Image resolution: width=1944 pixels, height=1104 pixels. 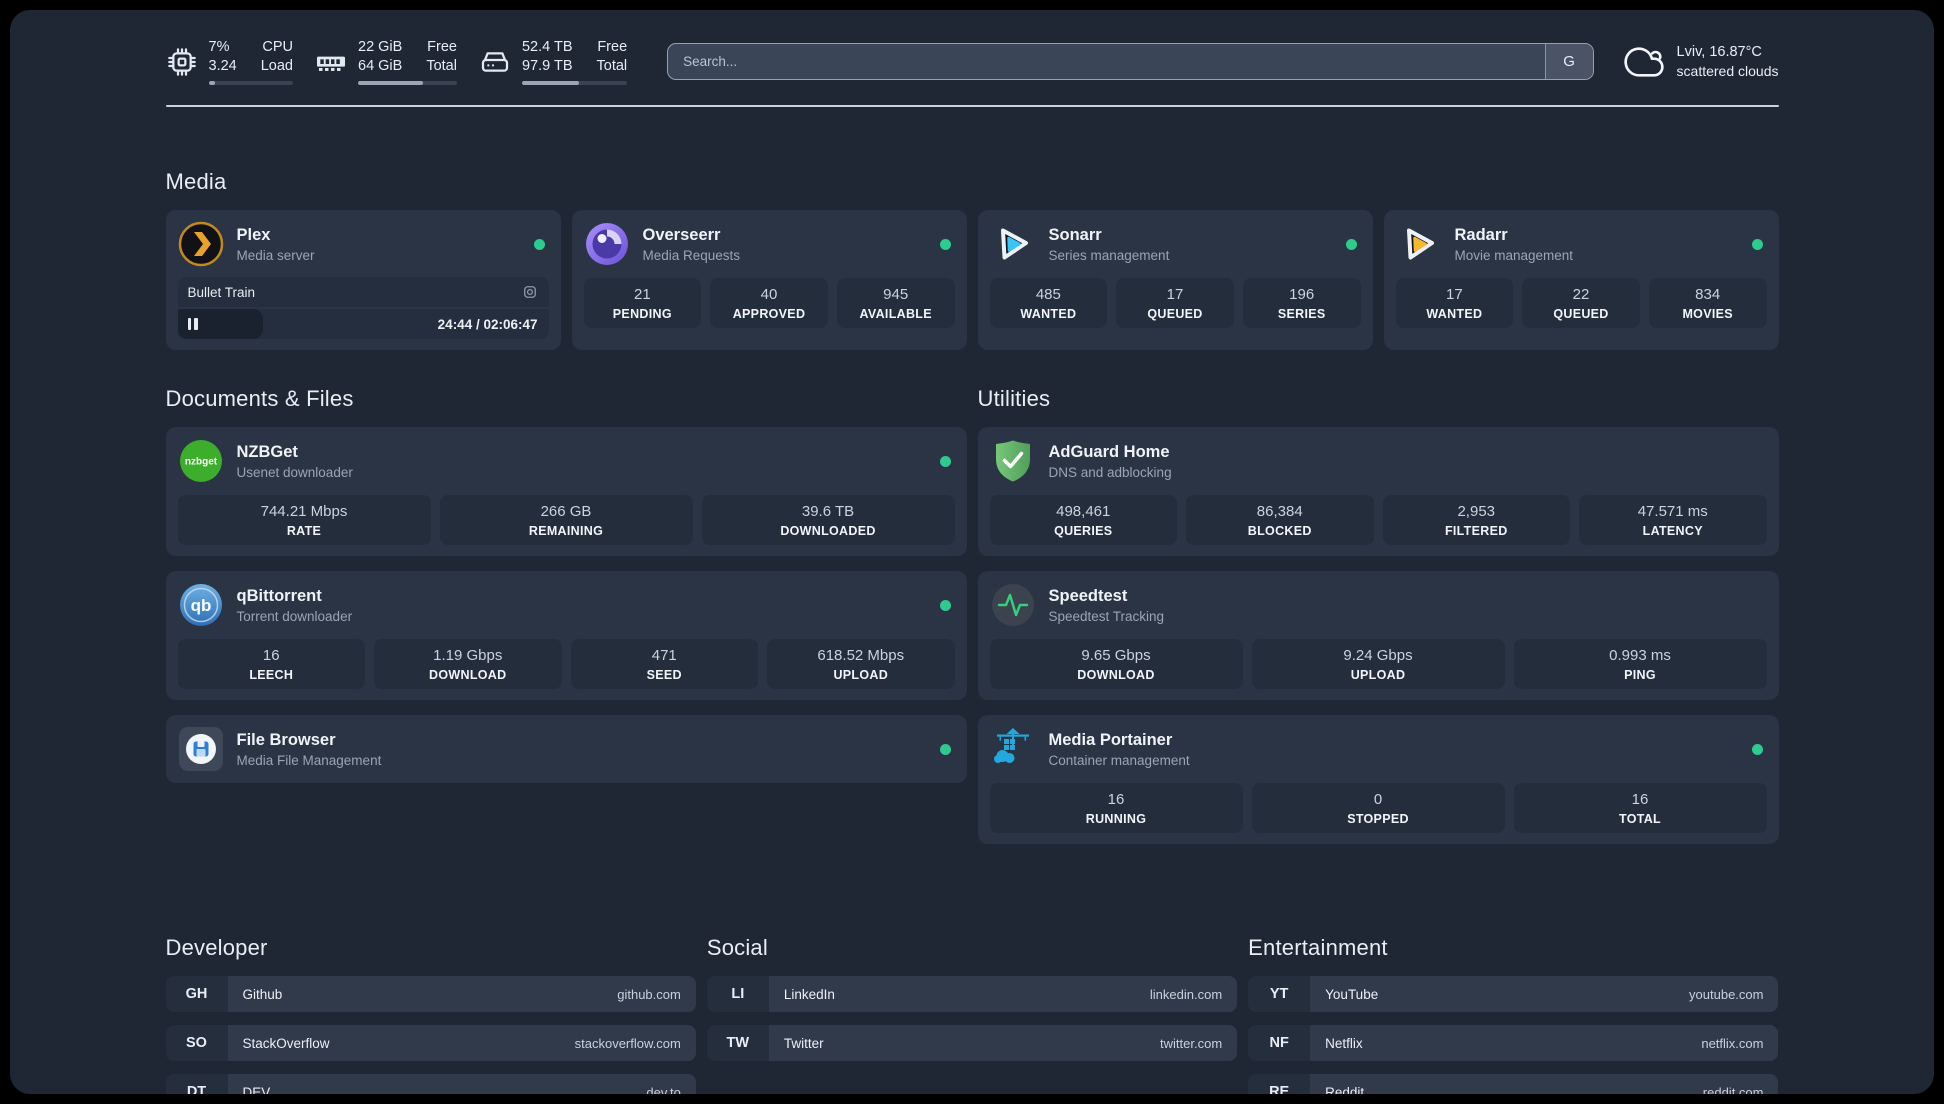 What do you see at coordinates (553, 62) in the screenshot?
I see `metric-storage: 52.4 TB 97.9 TB Free Total` at bounding box center [553, 62].